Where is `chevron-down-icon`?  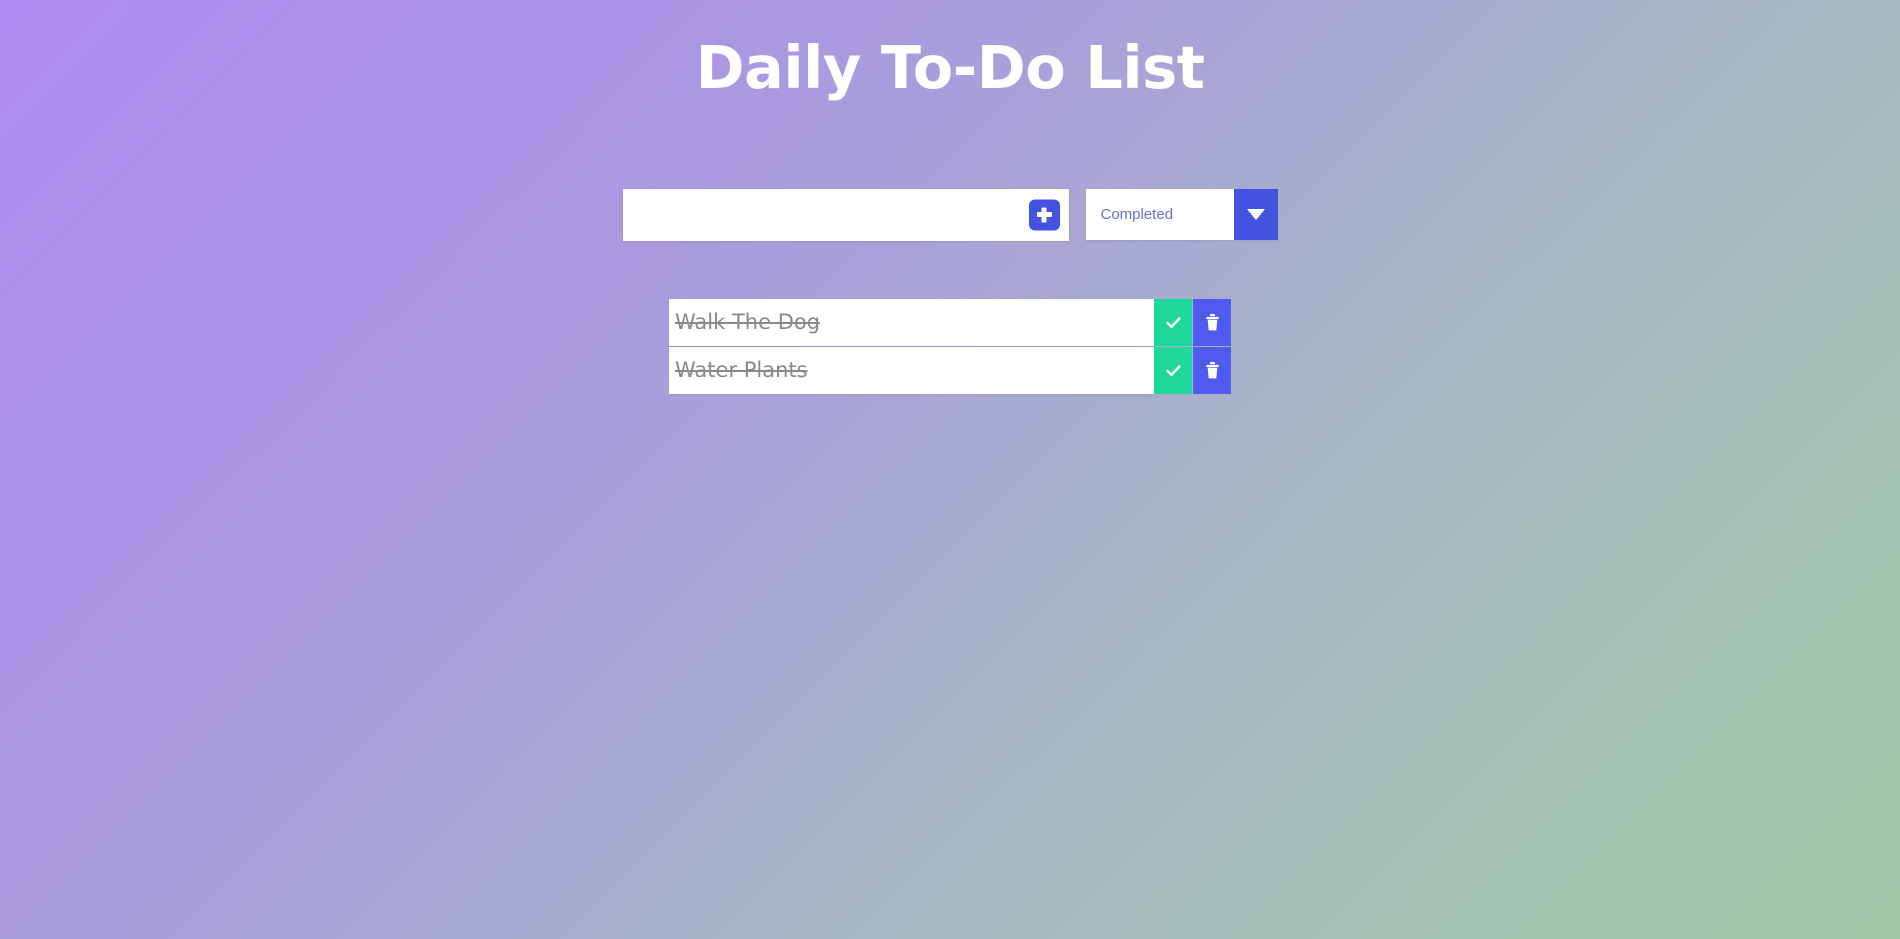
chevron-down-icon is located at coordinates (1255, 214).